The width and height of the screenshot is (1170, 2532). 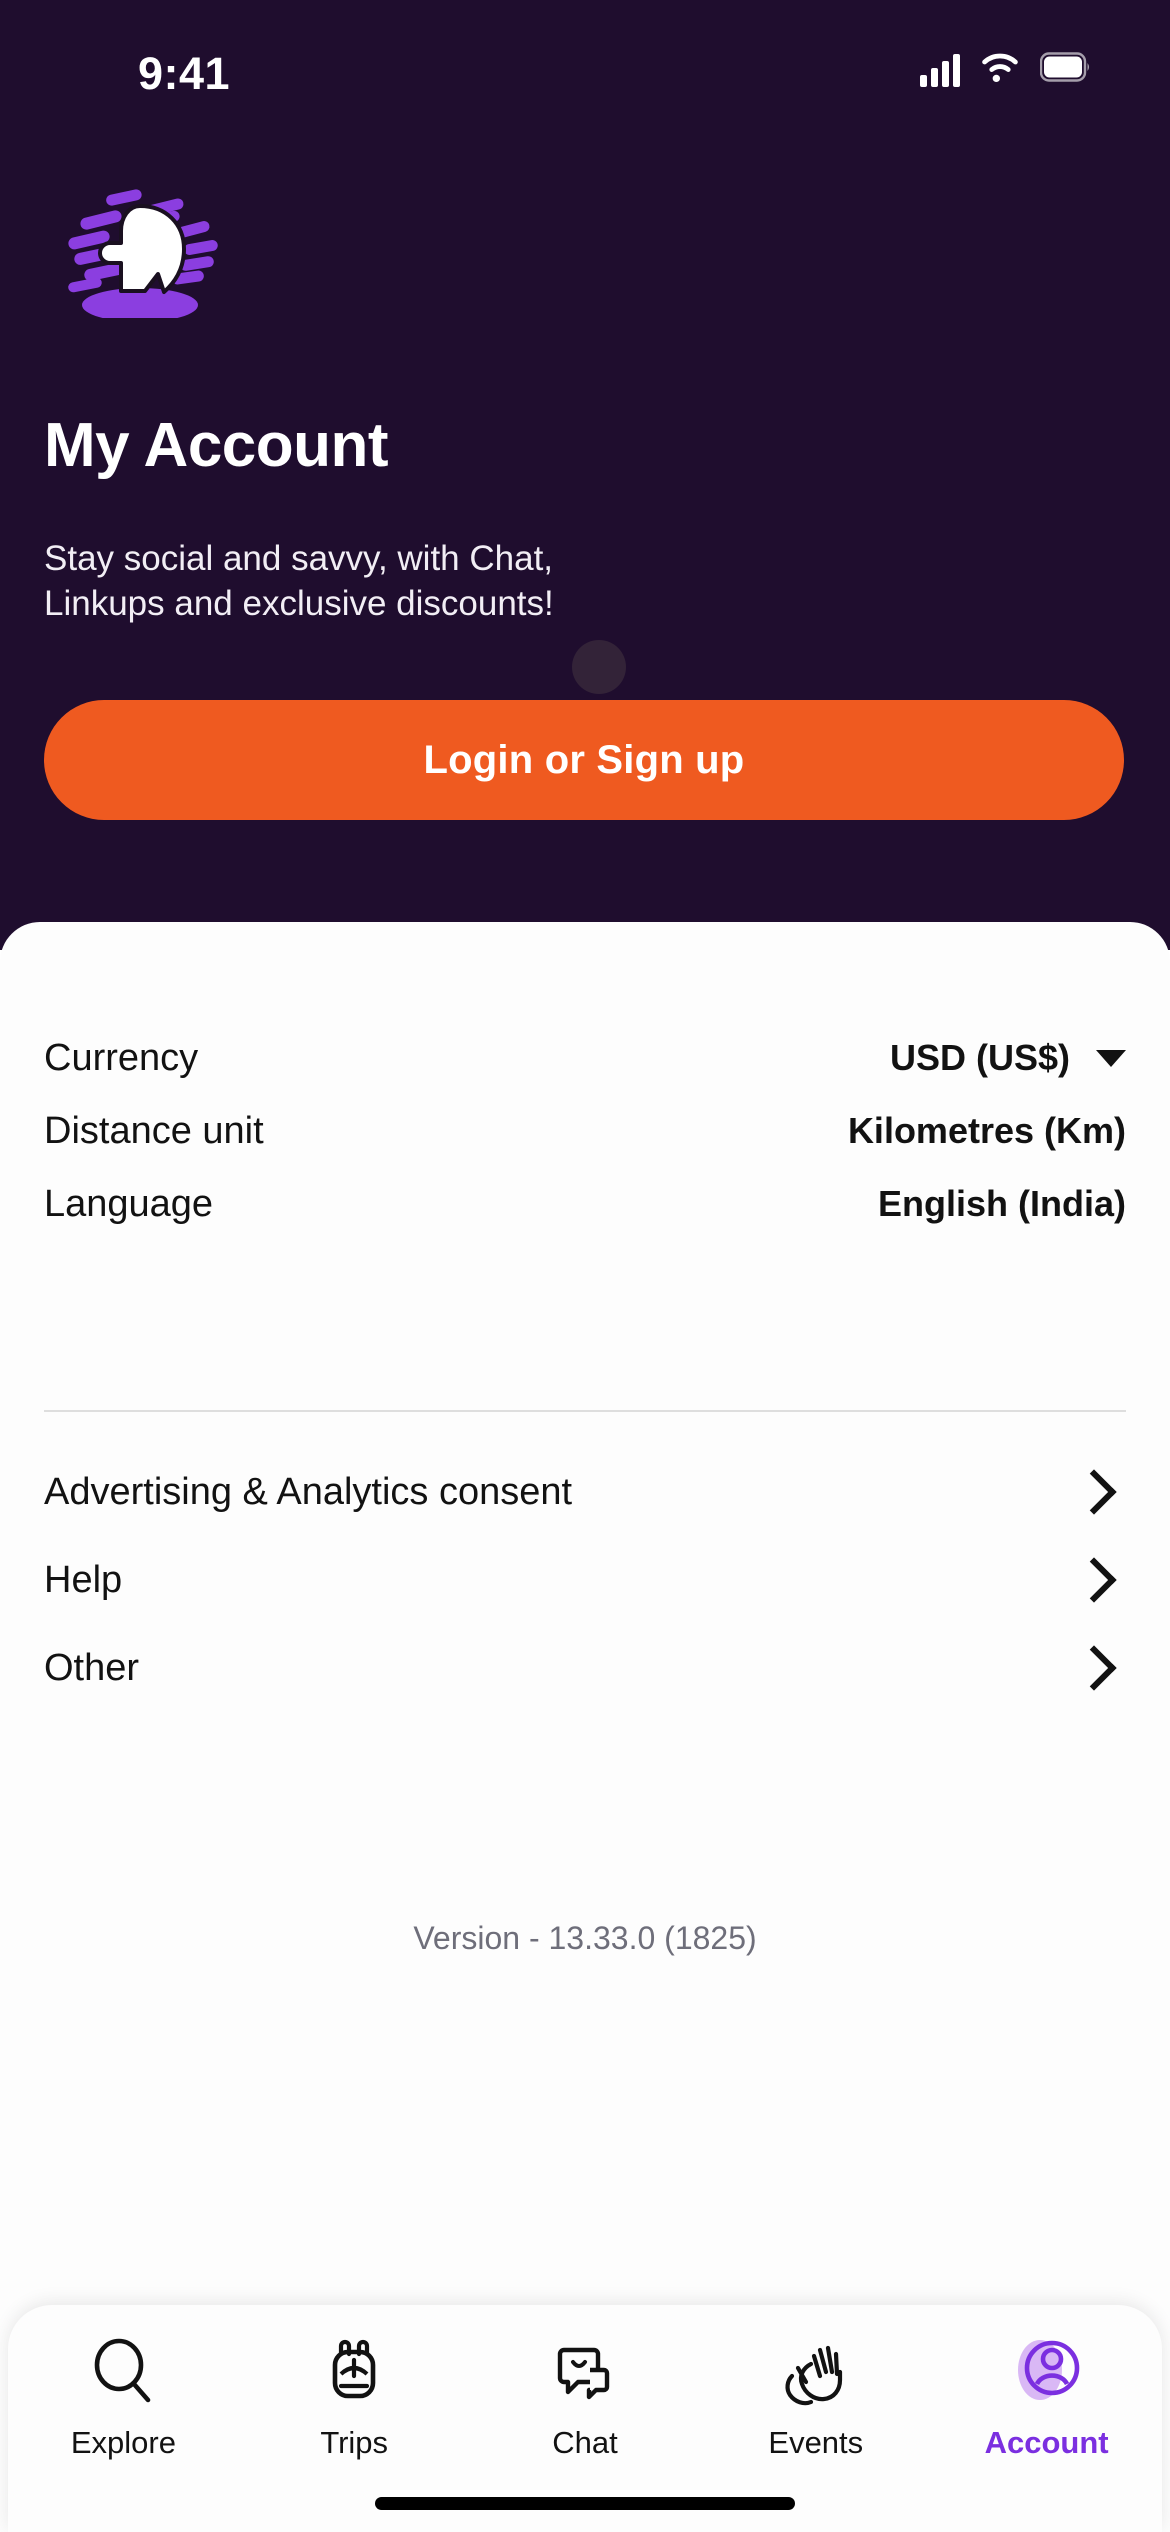 What do you see at coordinates (1047, 2371) in the screenshot?
I see `person-account-icon` at bounding box center [1047, 2371].